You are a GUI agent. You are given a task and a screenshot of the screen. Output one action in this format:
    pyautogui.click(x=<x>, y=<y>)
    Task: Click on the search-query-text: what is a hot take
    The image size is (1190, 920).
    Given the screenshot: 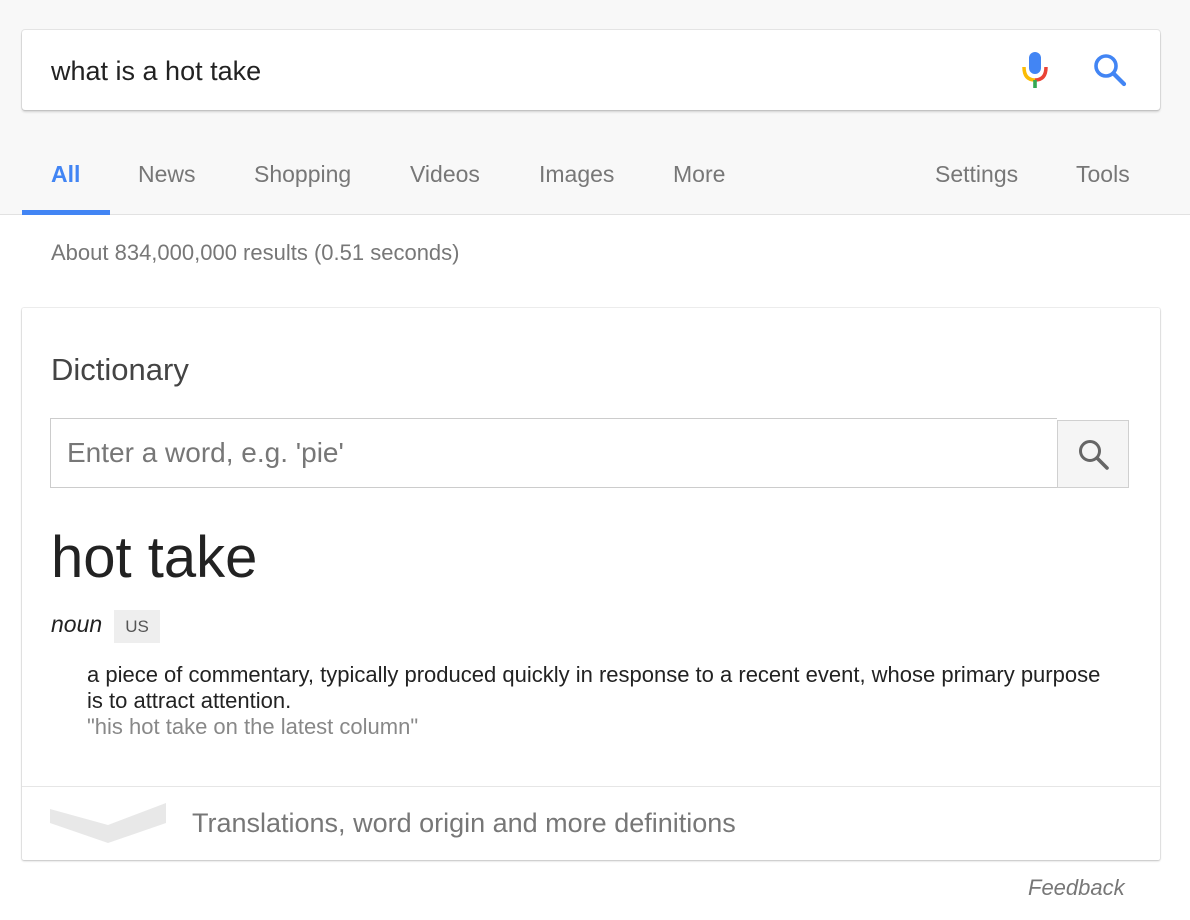 What is the action you would take?
    pyautogui.click(x=156, y=71)
    